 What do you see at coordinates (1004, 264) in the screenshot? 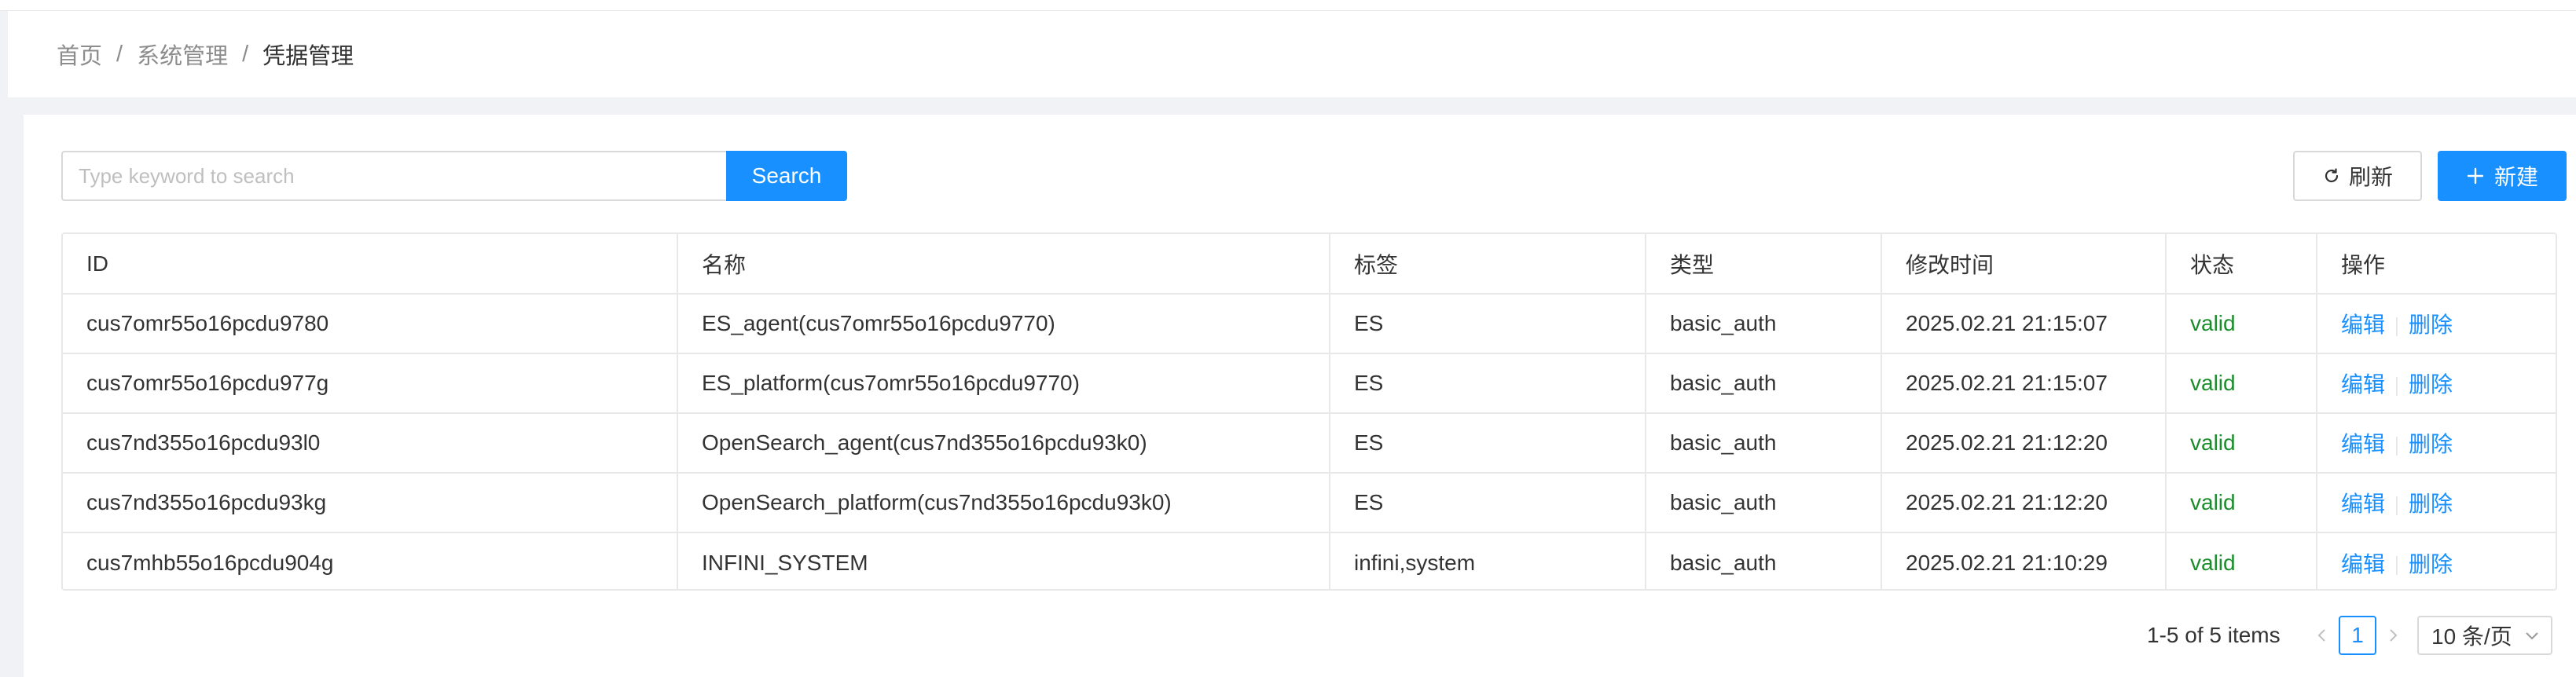
I see `column-header-name: 名称` at bounding box center [1004, 264].